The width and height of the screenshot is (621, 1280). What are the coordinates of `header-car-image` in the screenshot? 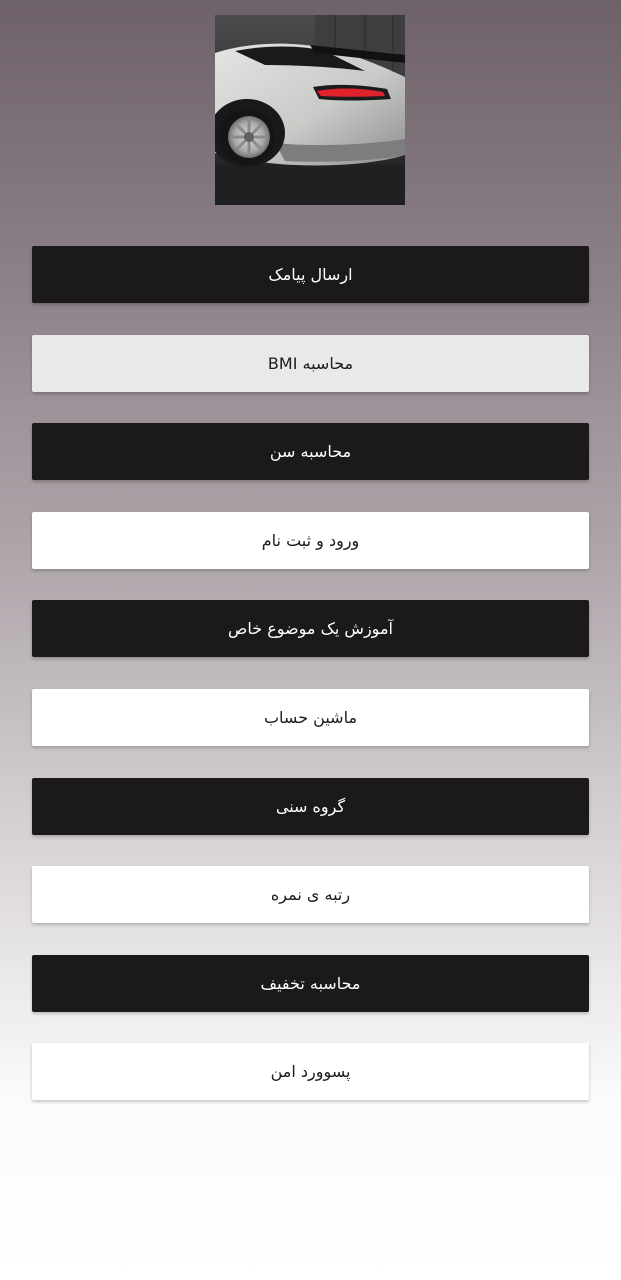 It's located at (310, 110).